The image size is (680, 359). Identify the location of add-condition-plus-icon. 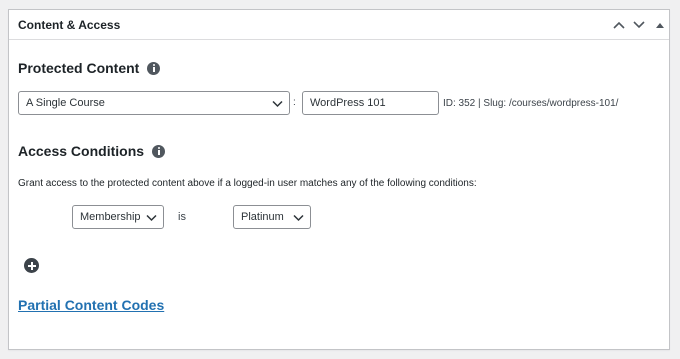
(31, 265).